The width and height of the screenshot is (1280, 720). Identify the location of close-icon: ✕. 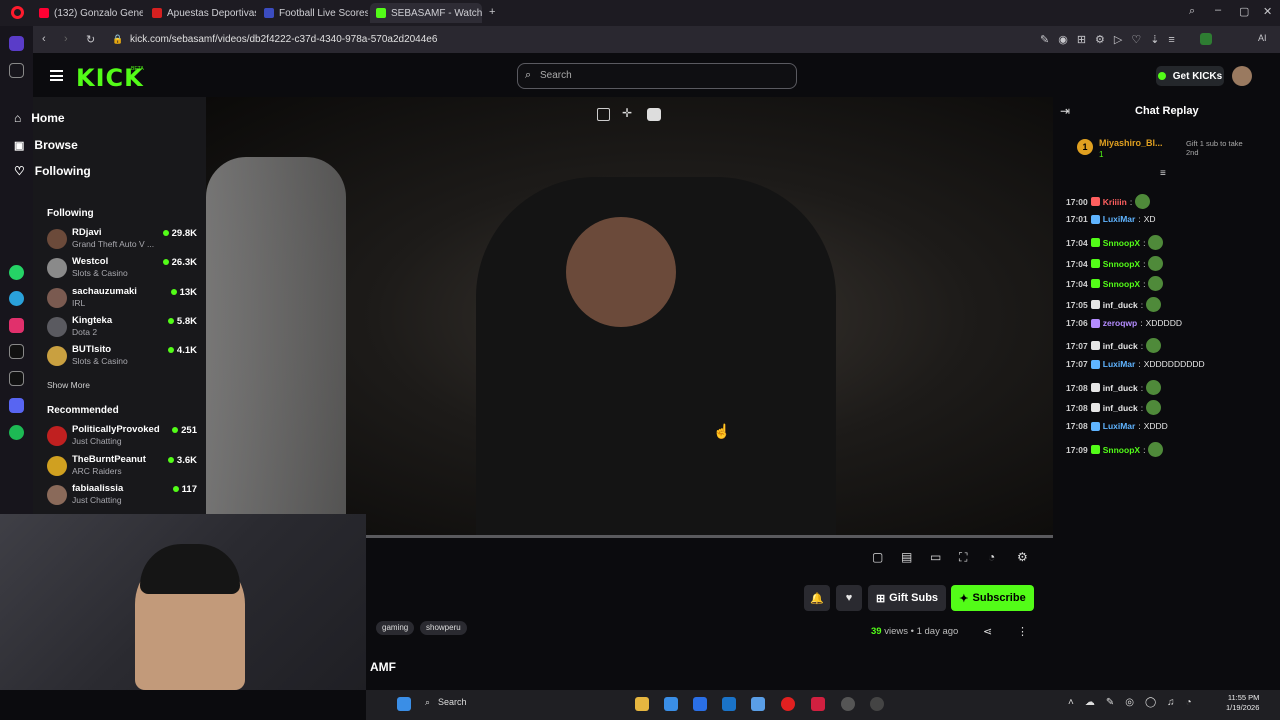
(1267, 11).